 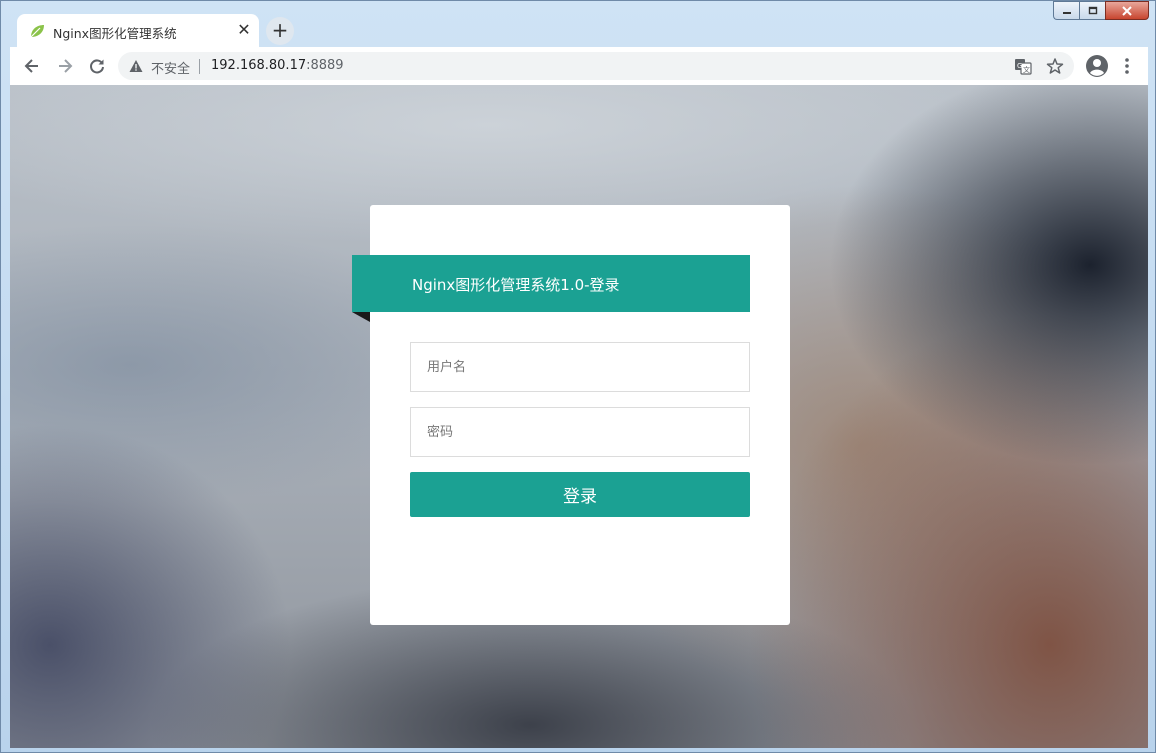 What do you see at coordinates (1055, 66) in the screenshot?
I see `bookmark-star-icon` at bounding box center [1055, 66].